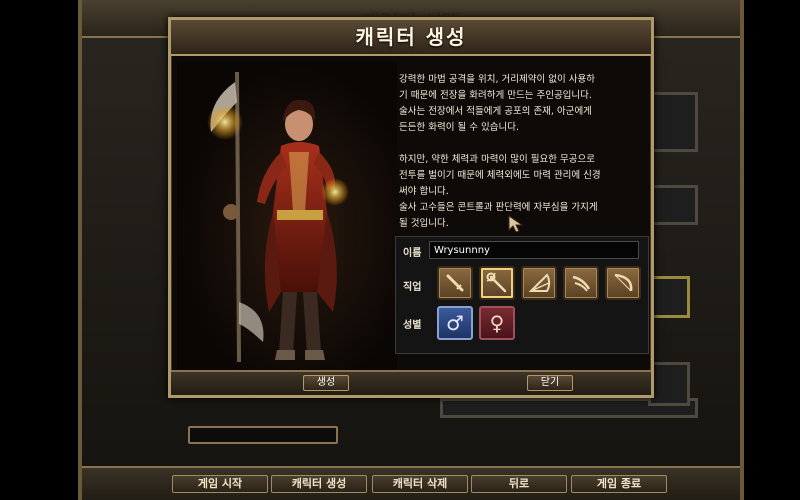 This screenshot has height=500, width=800. What do you see at coordinates (326, 383) in the screenshot?
I see `create-button: 생성` at bounding box center [326, 383].